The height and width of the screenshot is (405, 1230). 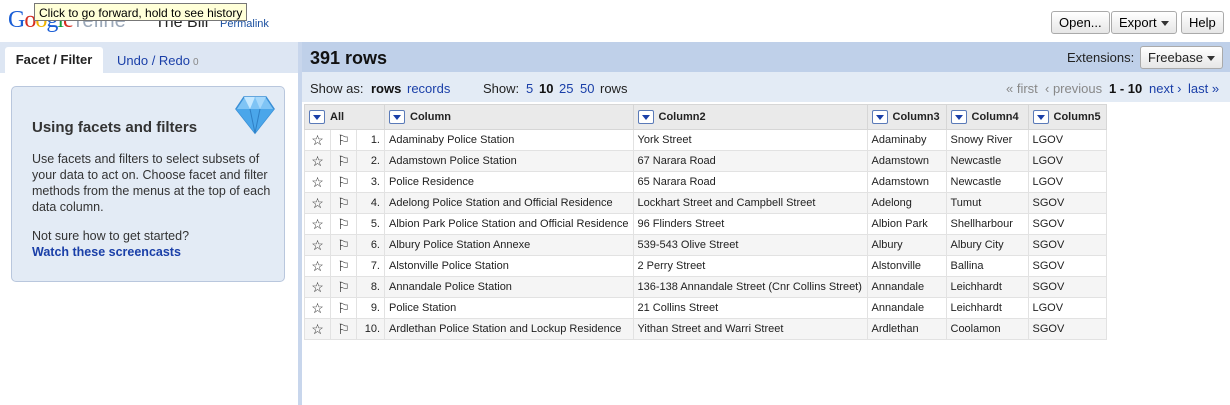 I want to click on cell-column4: Tumut, so click(x=987, y=203).